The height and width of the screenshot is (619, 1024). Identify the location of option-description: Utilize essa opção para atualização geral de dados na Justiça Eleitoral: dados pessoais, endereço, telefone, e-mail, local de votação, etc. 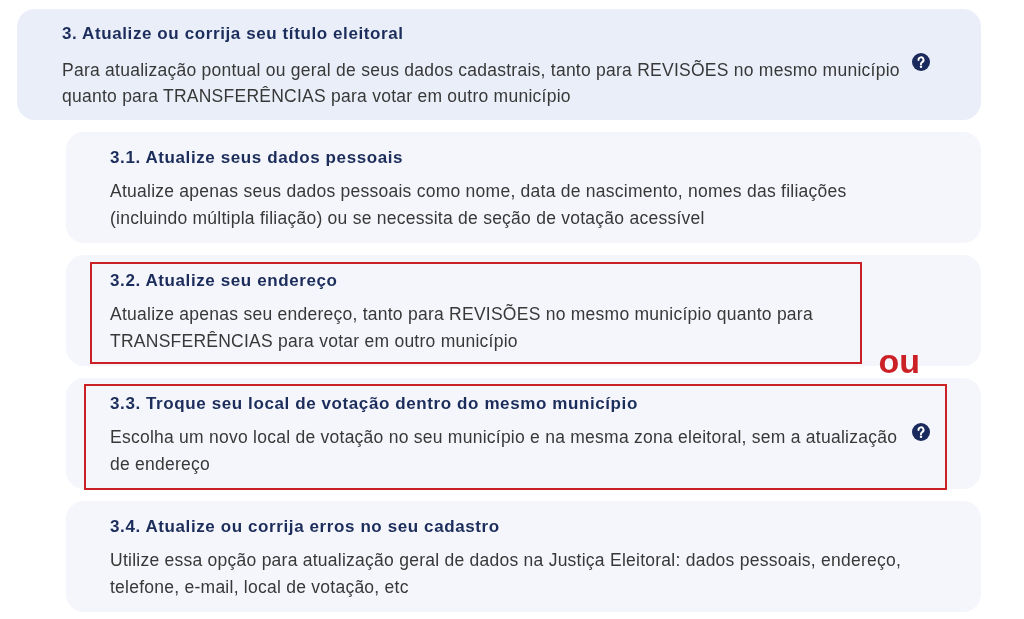
(506, 574).